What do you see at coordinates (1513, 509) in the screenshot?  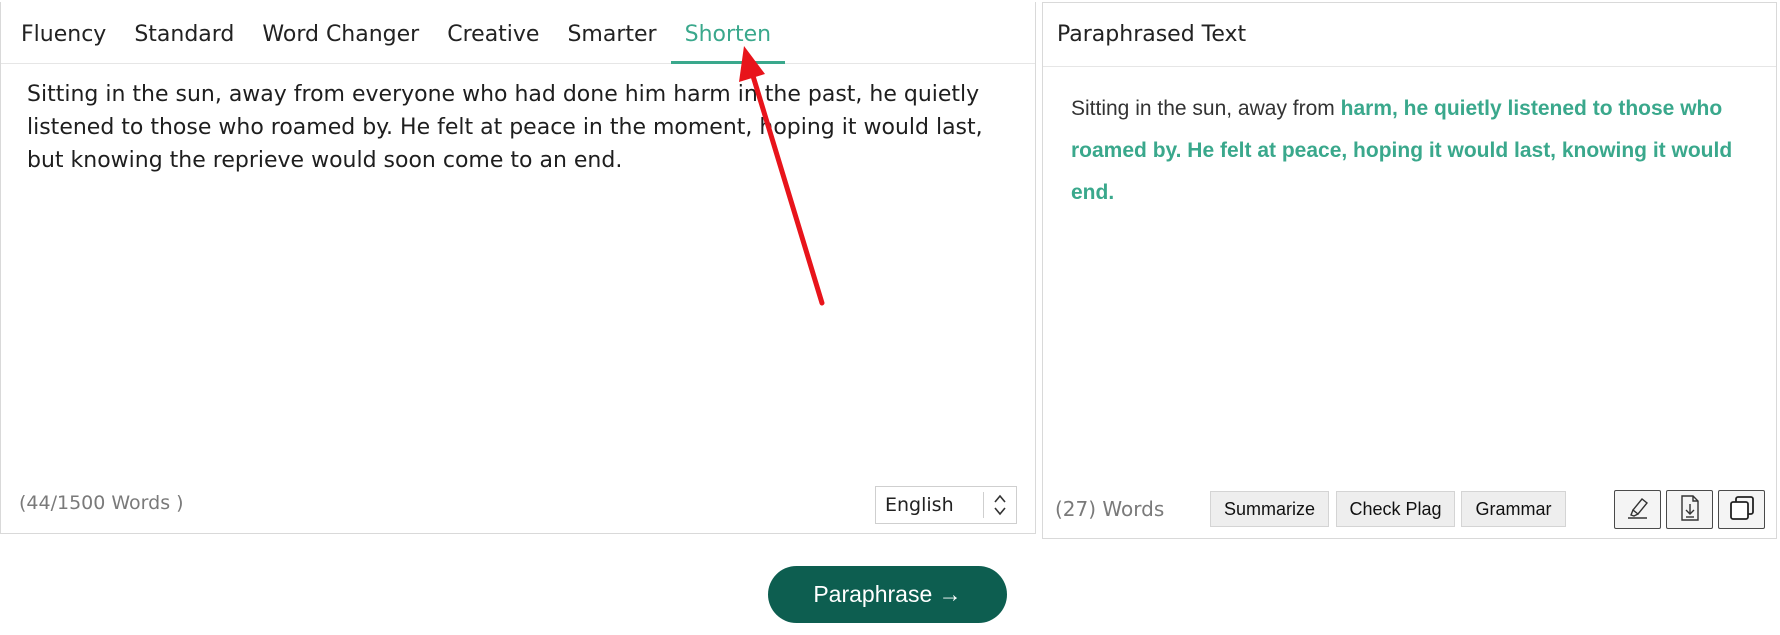 I see `grammar-button: Grammar` at bounding box center [1513, 509].